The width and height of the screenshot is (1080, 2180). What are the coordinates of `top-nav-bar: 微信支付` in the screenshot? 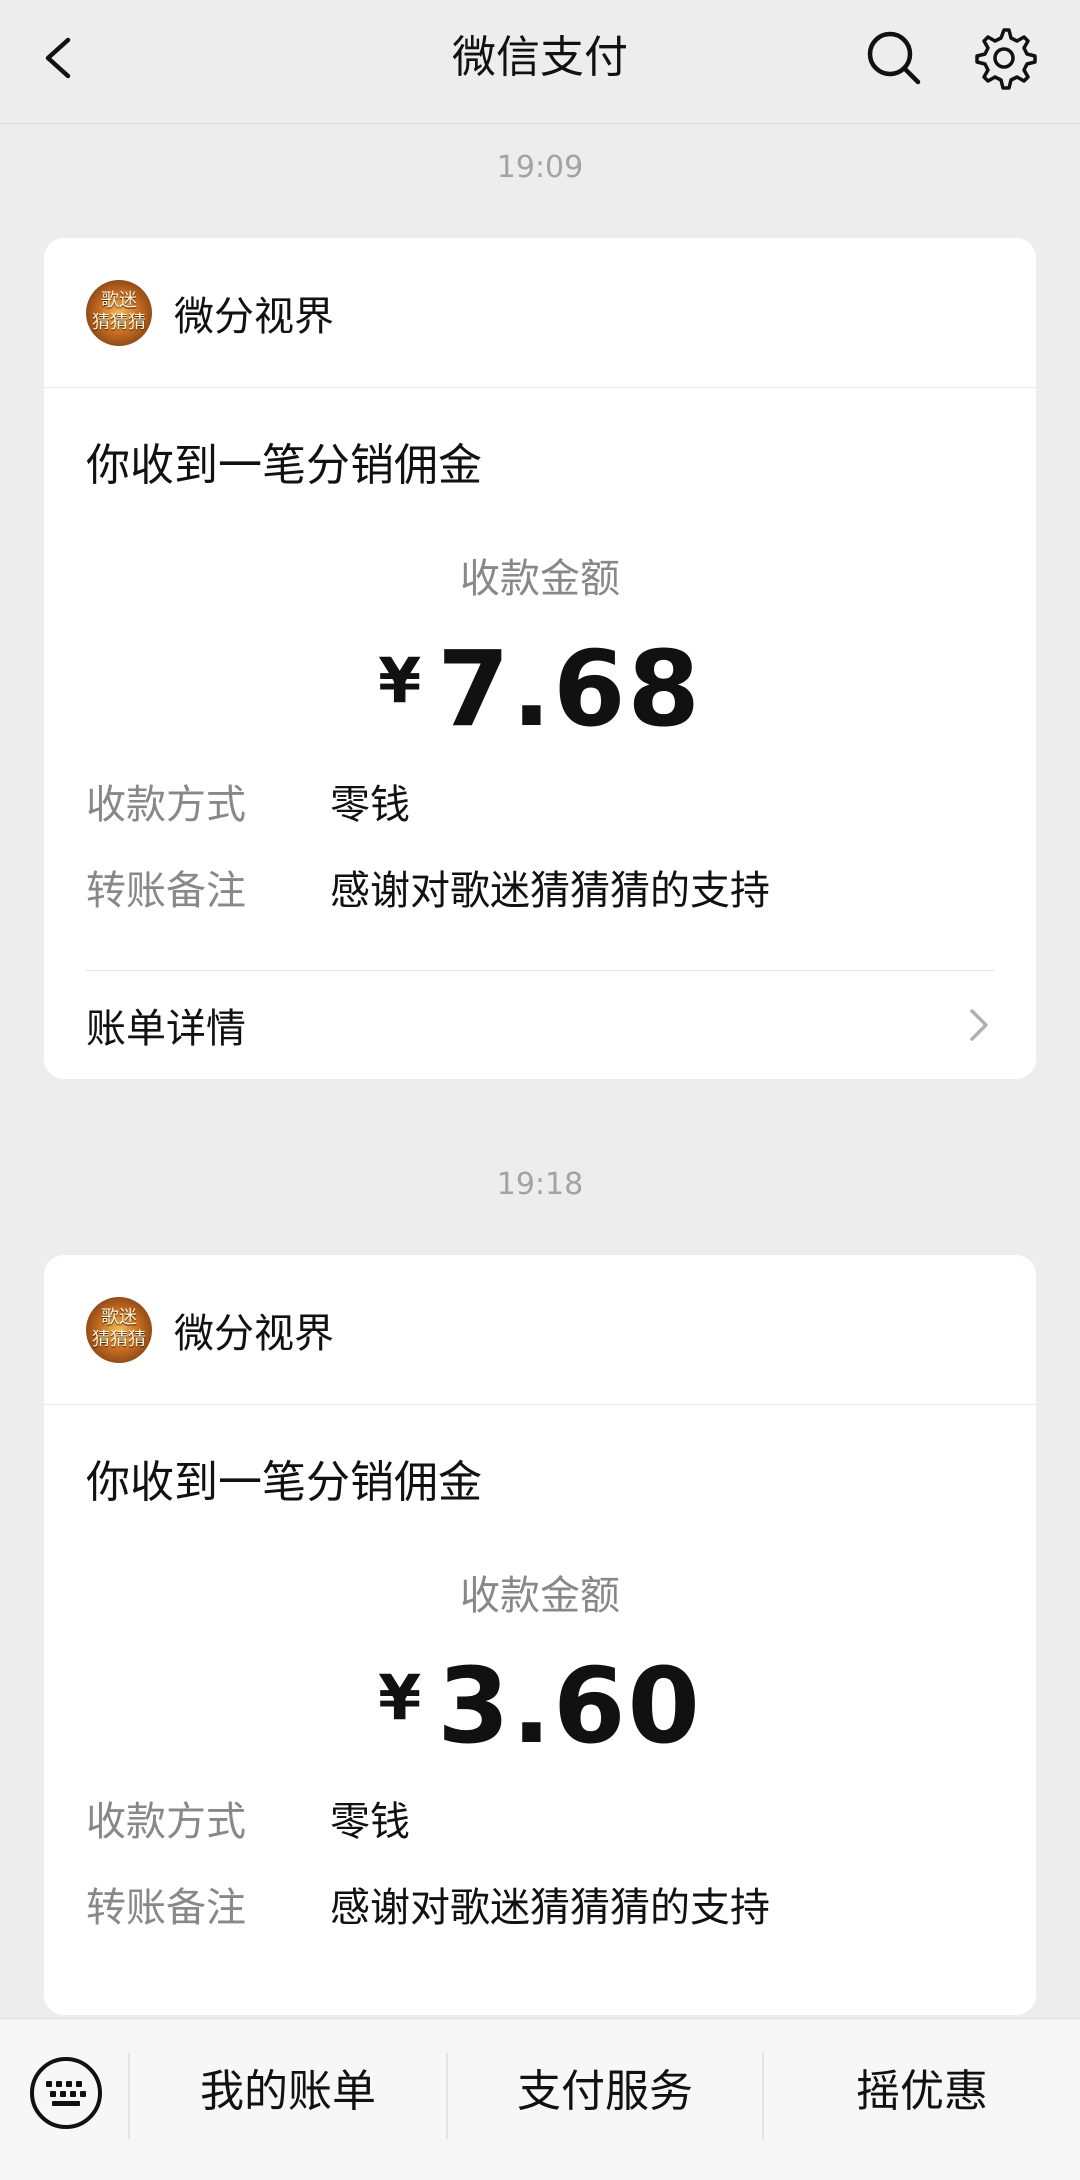 It's located at (540, 62).